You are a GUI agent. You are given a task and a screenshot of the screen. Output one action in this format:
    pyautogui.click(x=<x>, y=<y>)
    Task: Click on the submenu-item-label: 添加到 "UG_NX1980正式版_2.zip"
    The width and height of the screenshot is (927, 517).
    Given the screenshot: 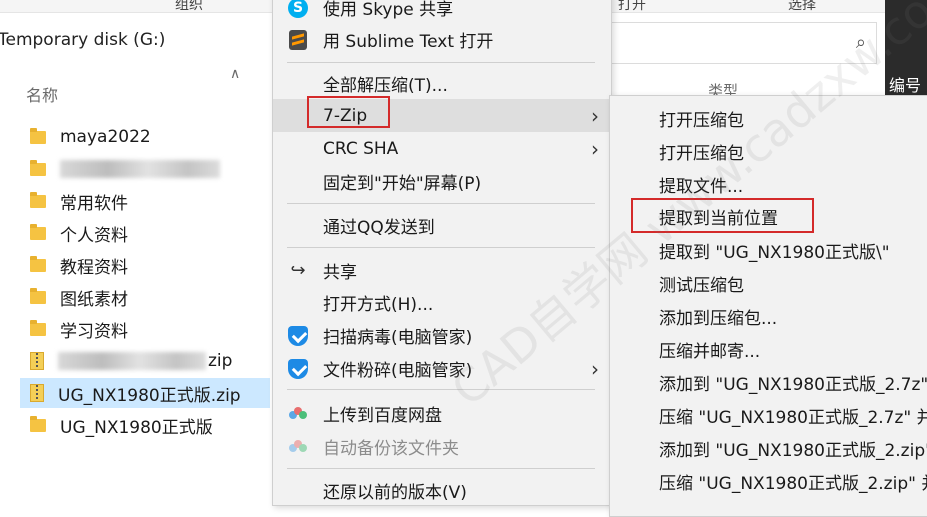 What is the action you would take?
    pyautogui.click(x=793, y=451)
    